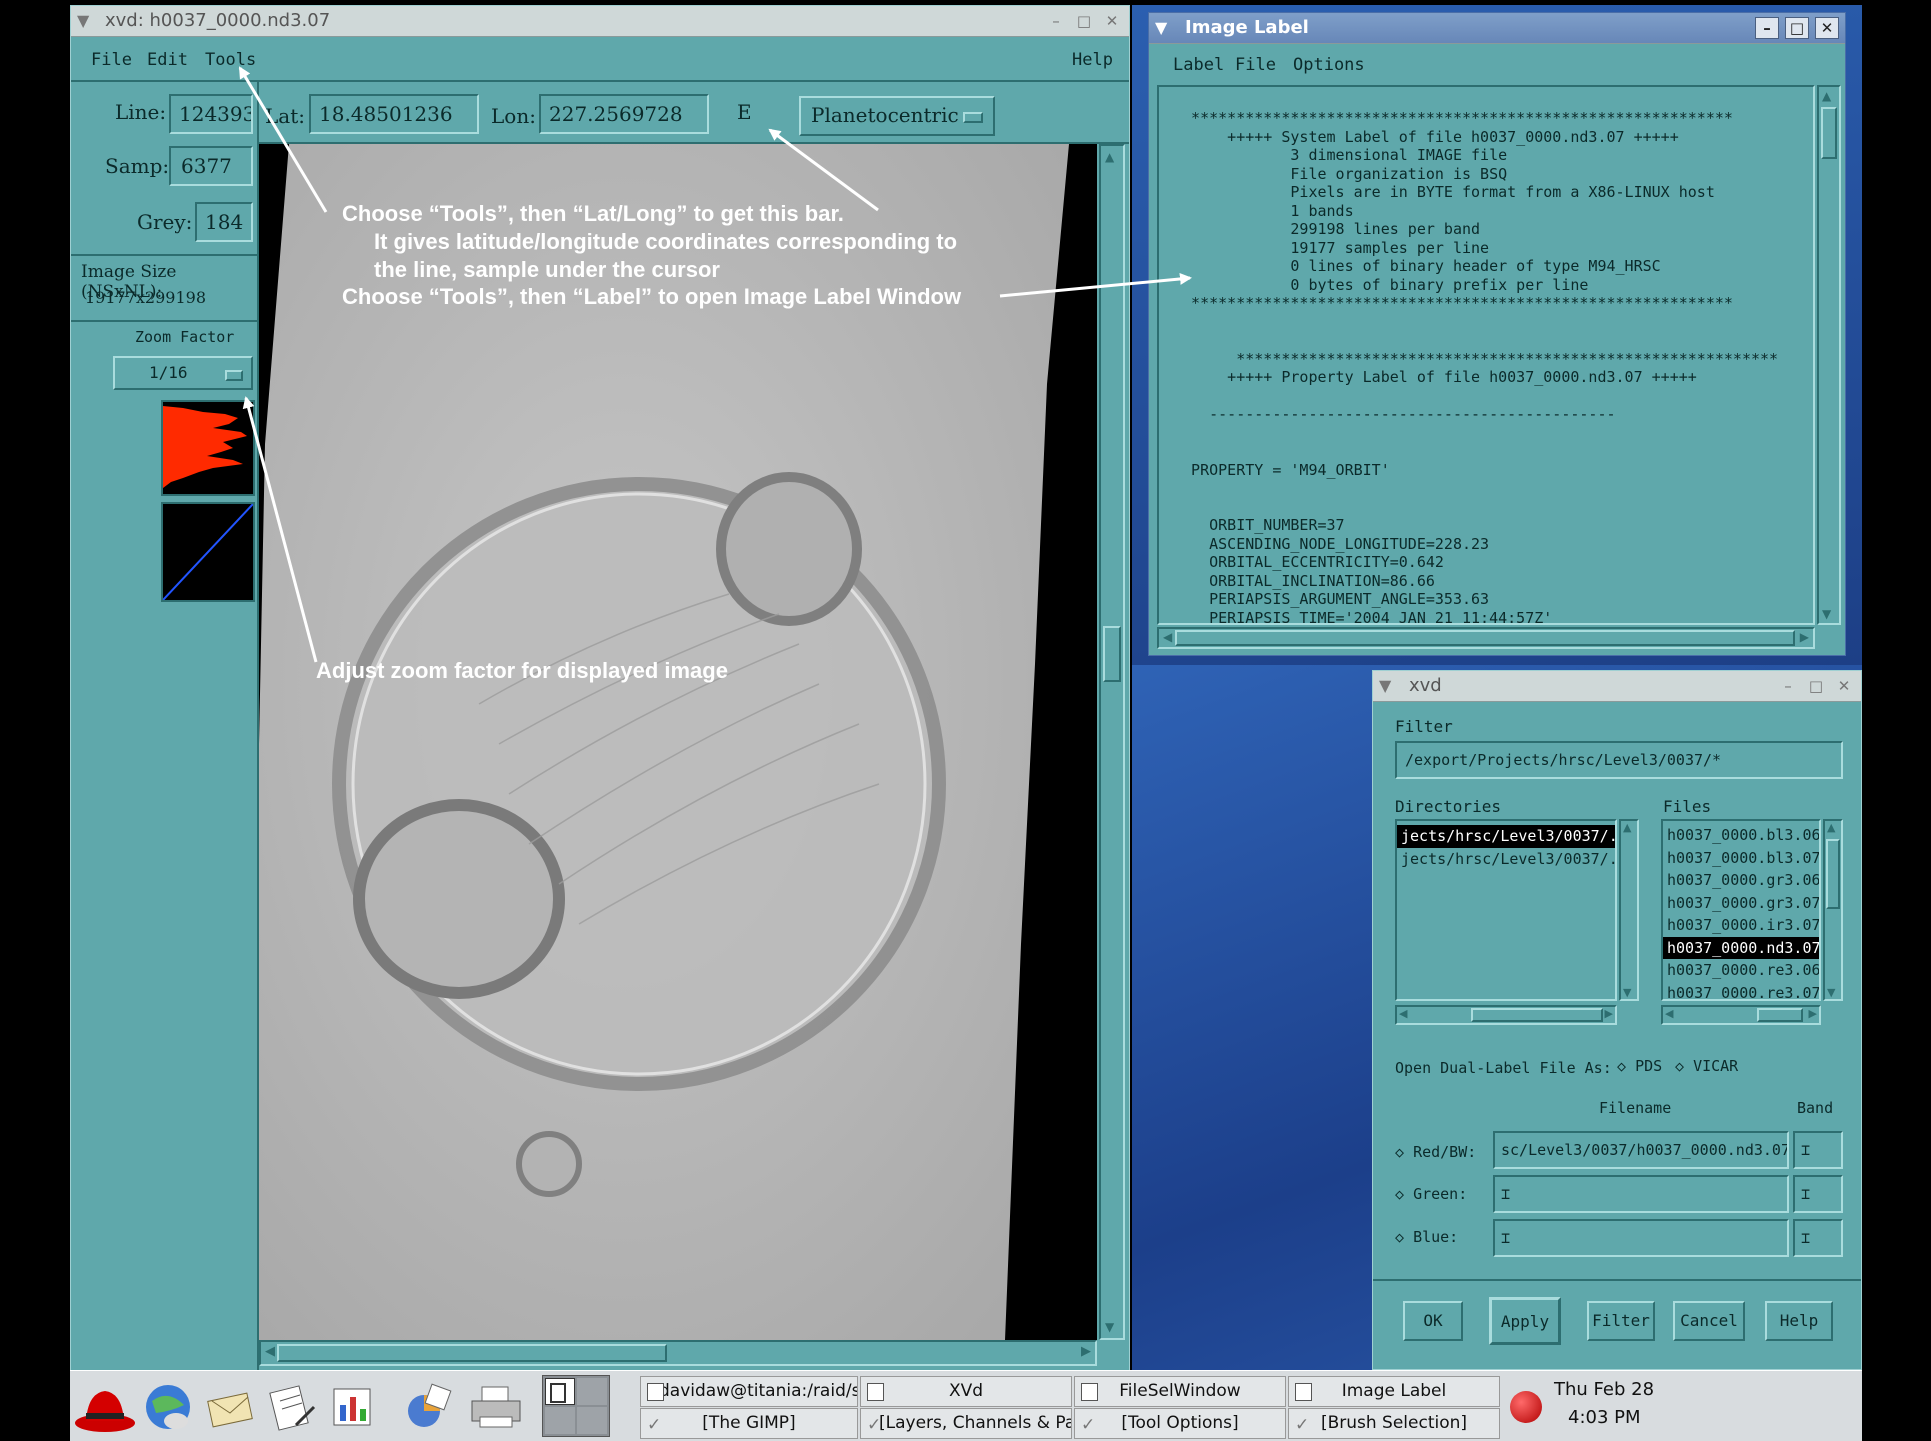 The height and width of the screenshot is (1441, 1931). Describe the element at coordinates (1095, 285) in the screenshot. I see `arrow-to-label-window` at that location.